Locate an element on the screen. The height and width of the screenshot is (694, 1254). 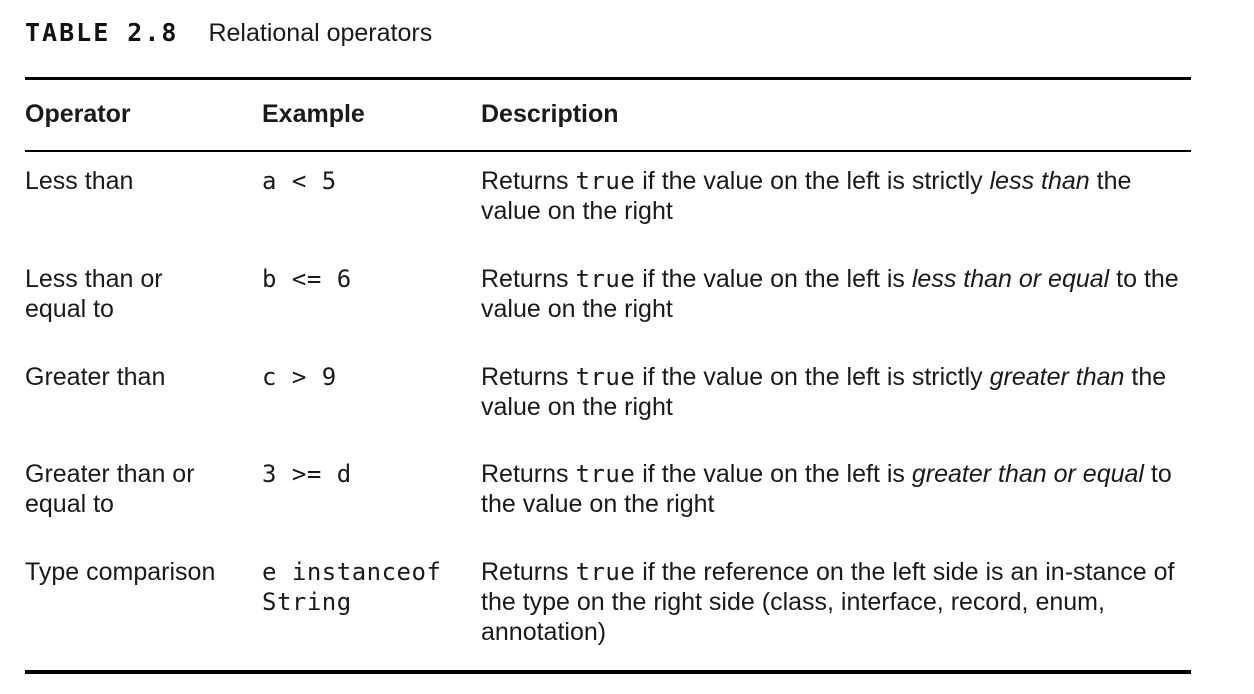
operator-cell: Less than is located at coordinates (140, 181).